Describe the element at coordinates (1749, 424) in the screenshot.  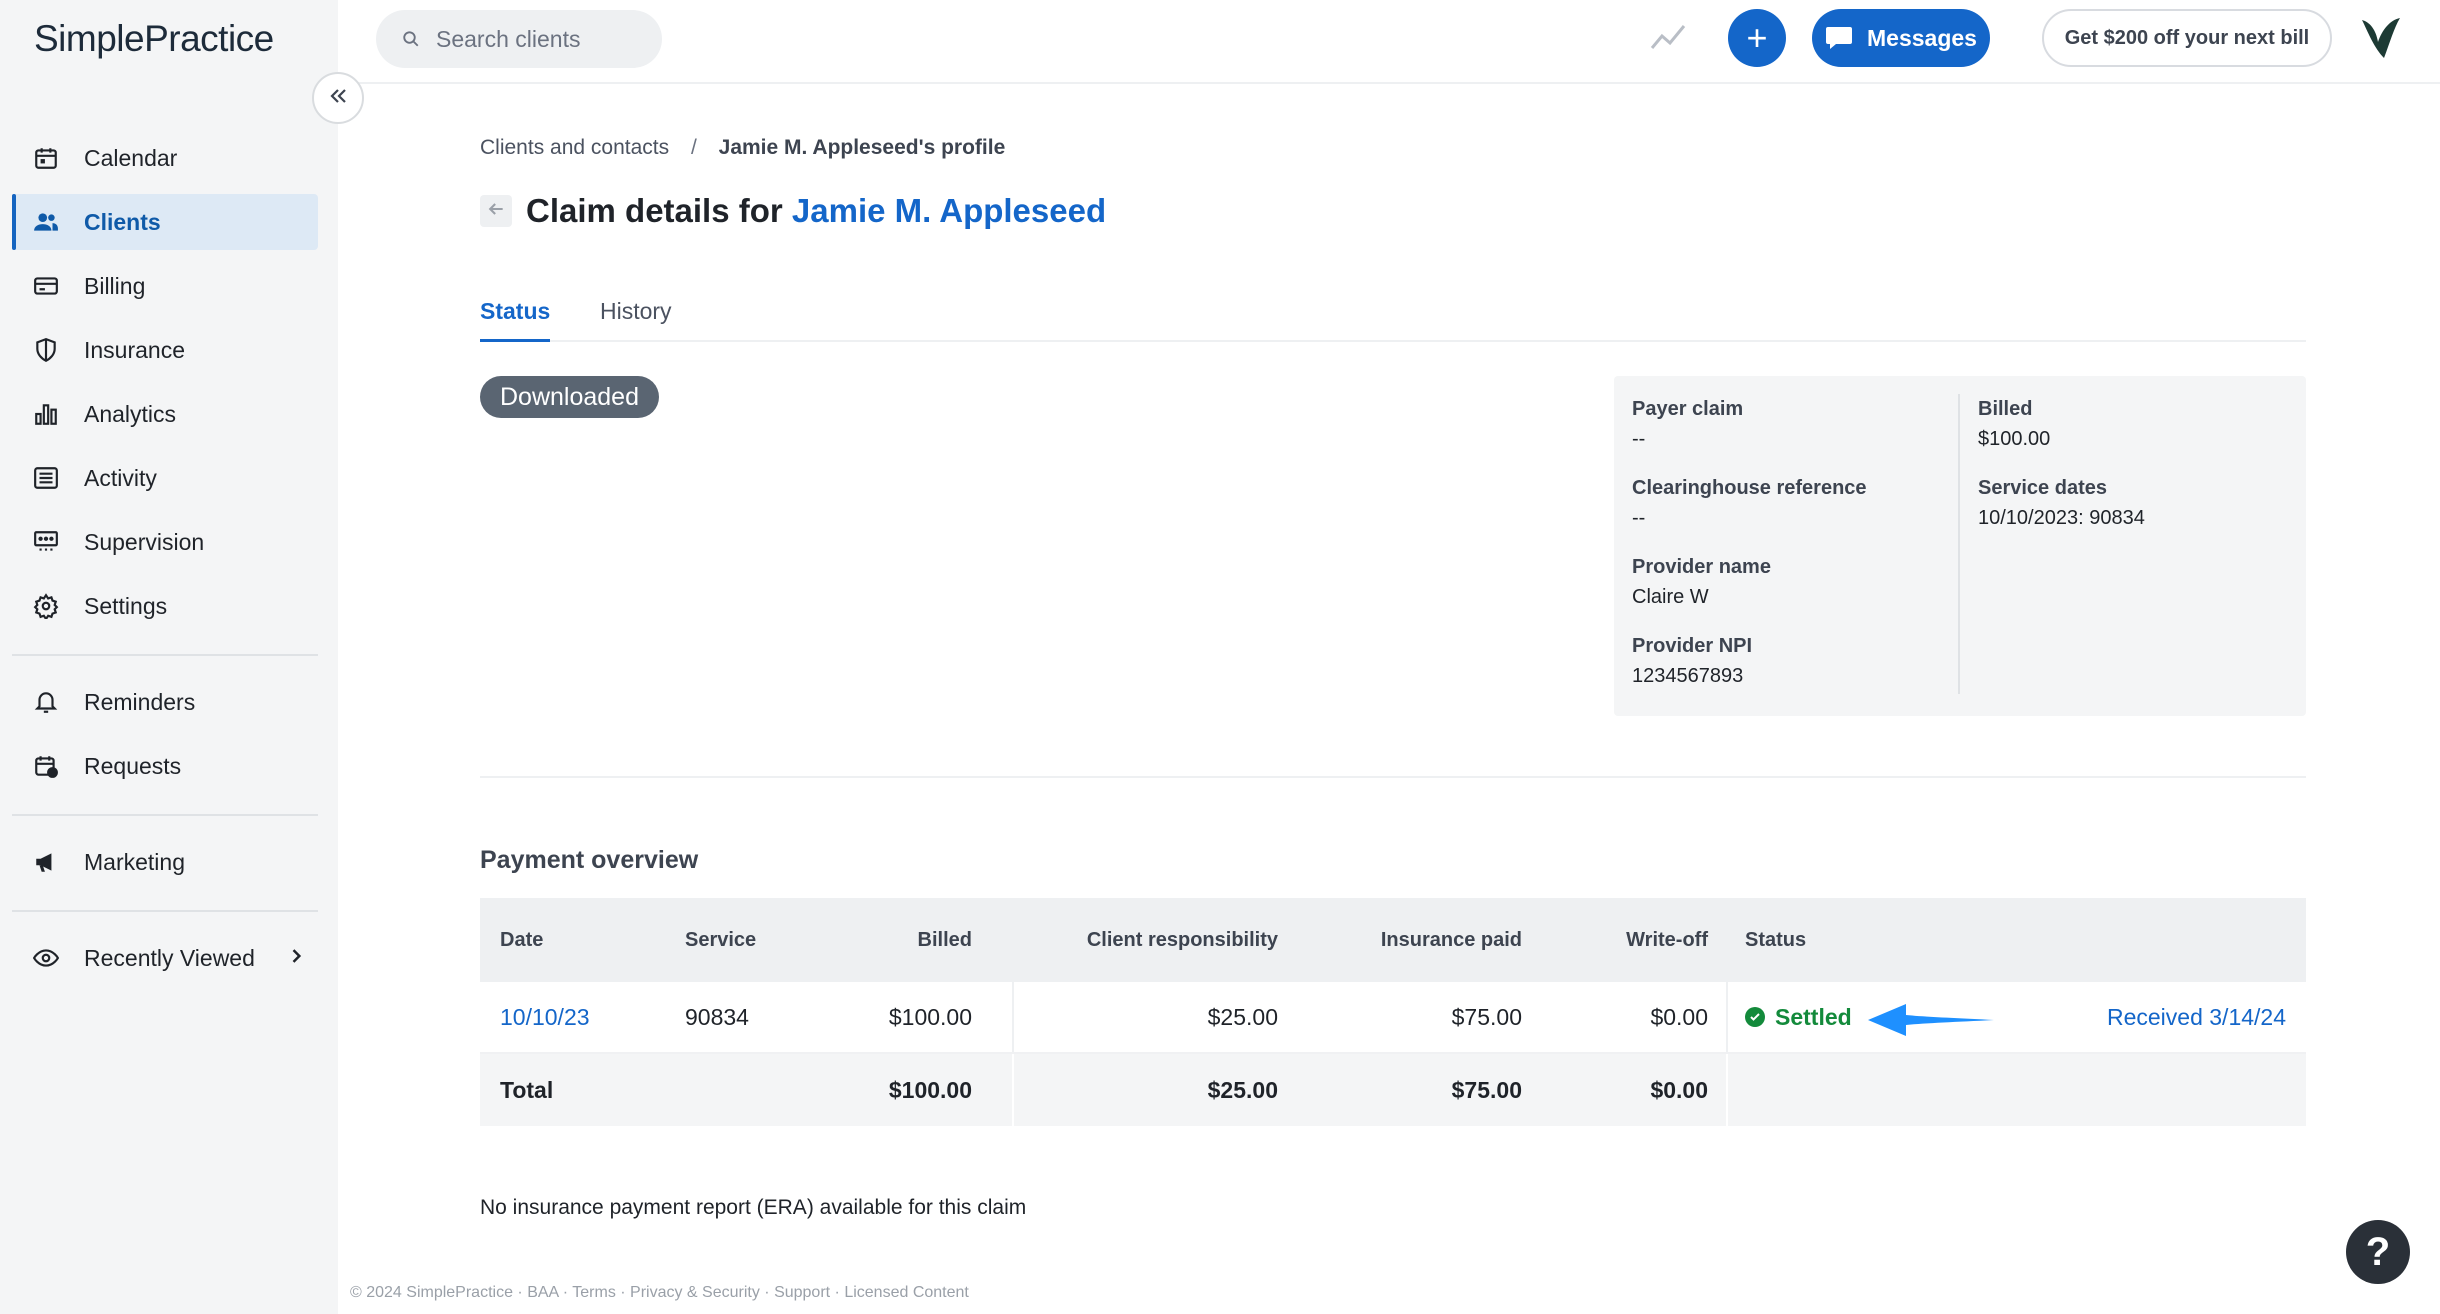
I see `payer-claim: Payer claim --` at that location.